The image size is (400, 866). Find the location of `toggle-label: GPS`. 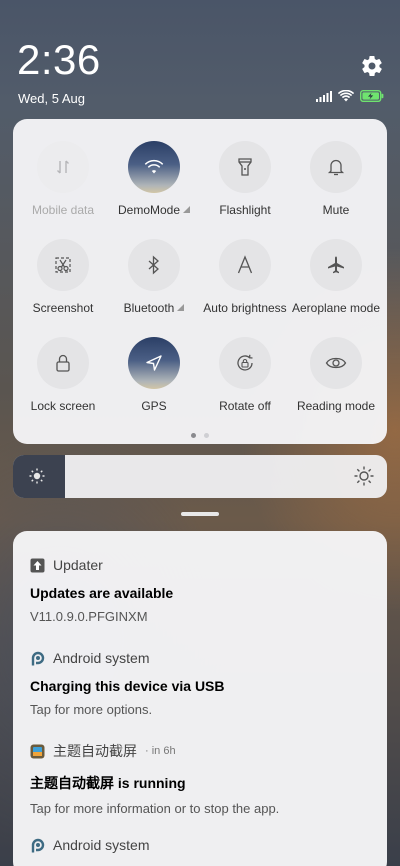

toggle-label: GPS is located at coordinates (154, 406).